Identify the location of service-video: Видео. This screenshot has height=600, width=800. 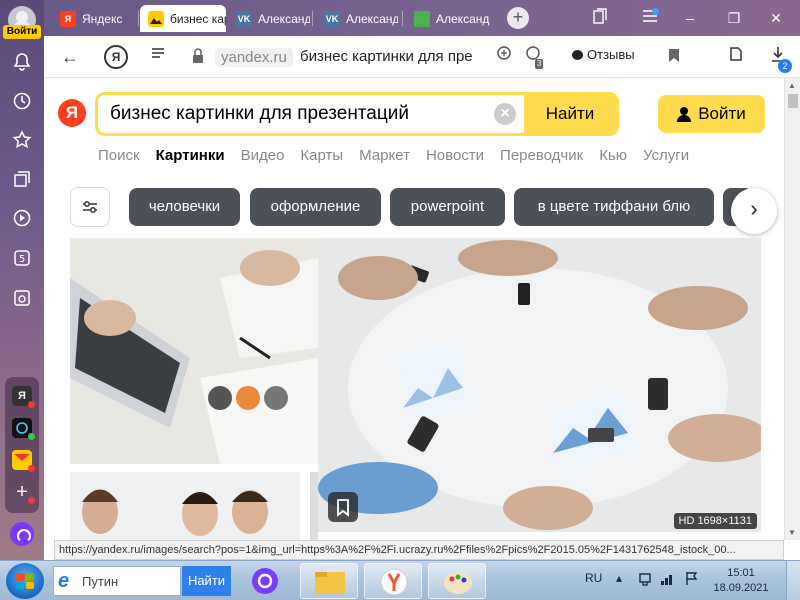
(263, 155).